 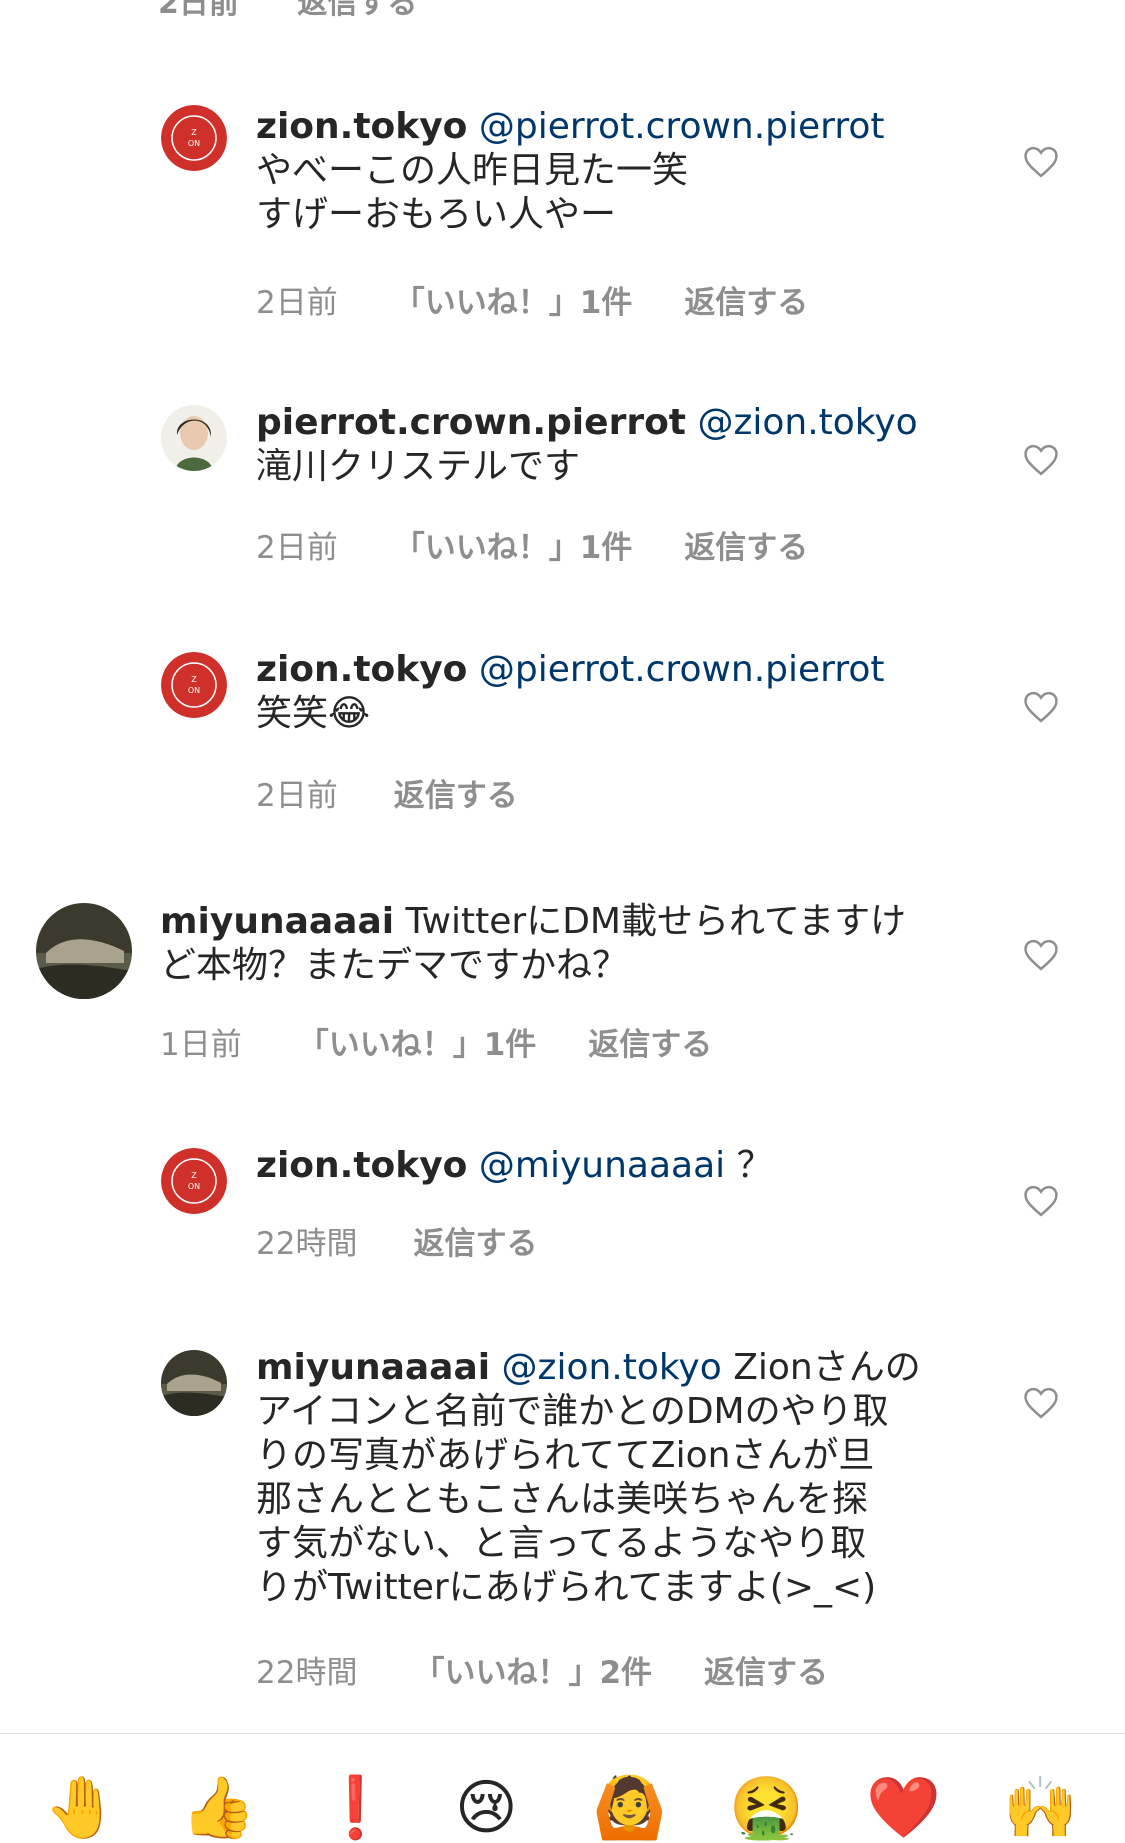 I want to click on raised-hand-emoji-icon: 🤚, so click(x=81, y=1808).